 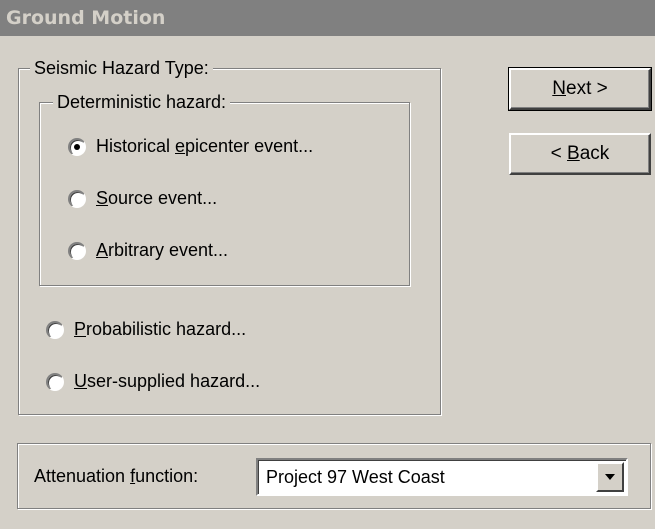 What do you see at coordinates (77, 146) in the screenshot?
I see `radio-button-checked` at bounding box center [77, 146].